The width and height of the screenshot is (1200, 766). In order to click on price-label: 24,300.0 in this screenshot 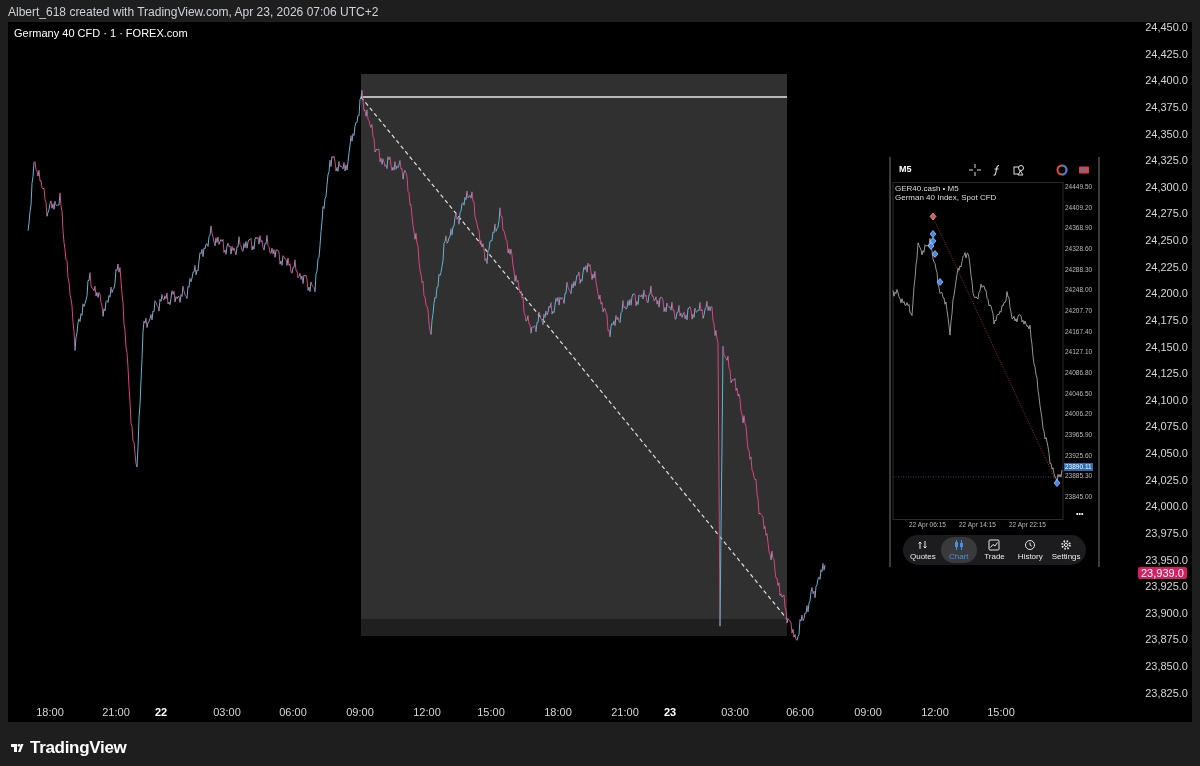, I will do `click(1166, 186)`.